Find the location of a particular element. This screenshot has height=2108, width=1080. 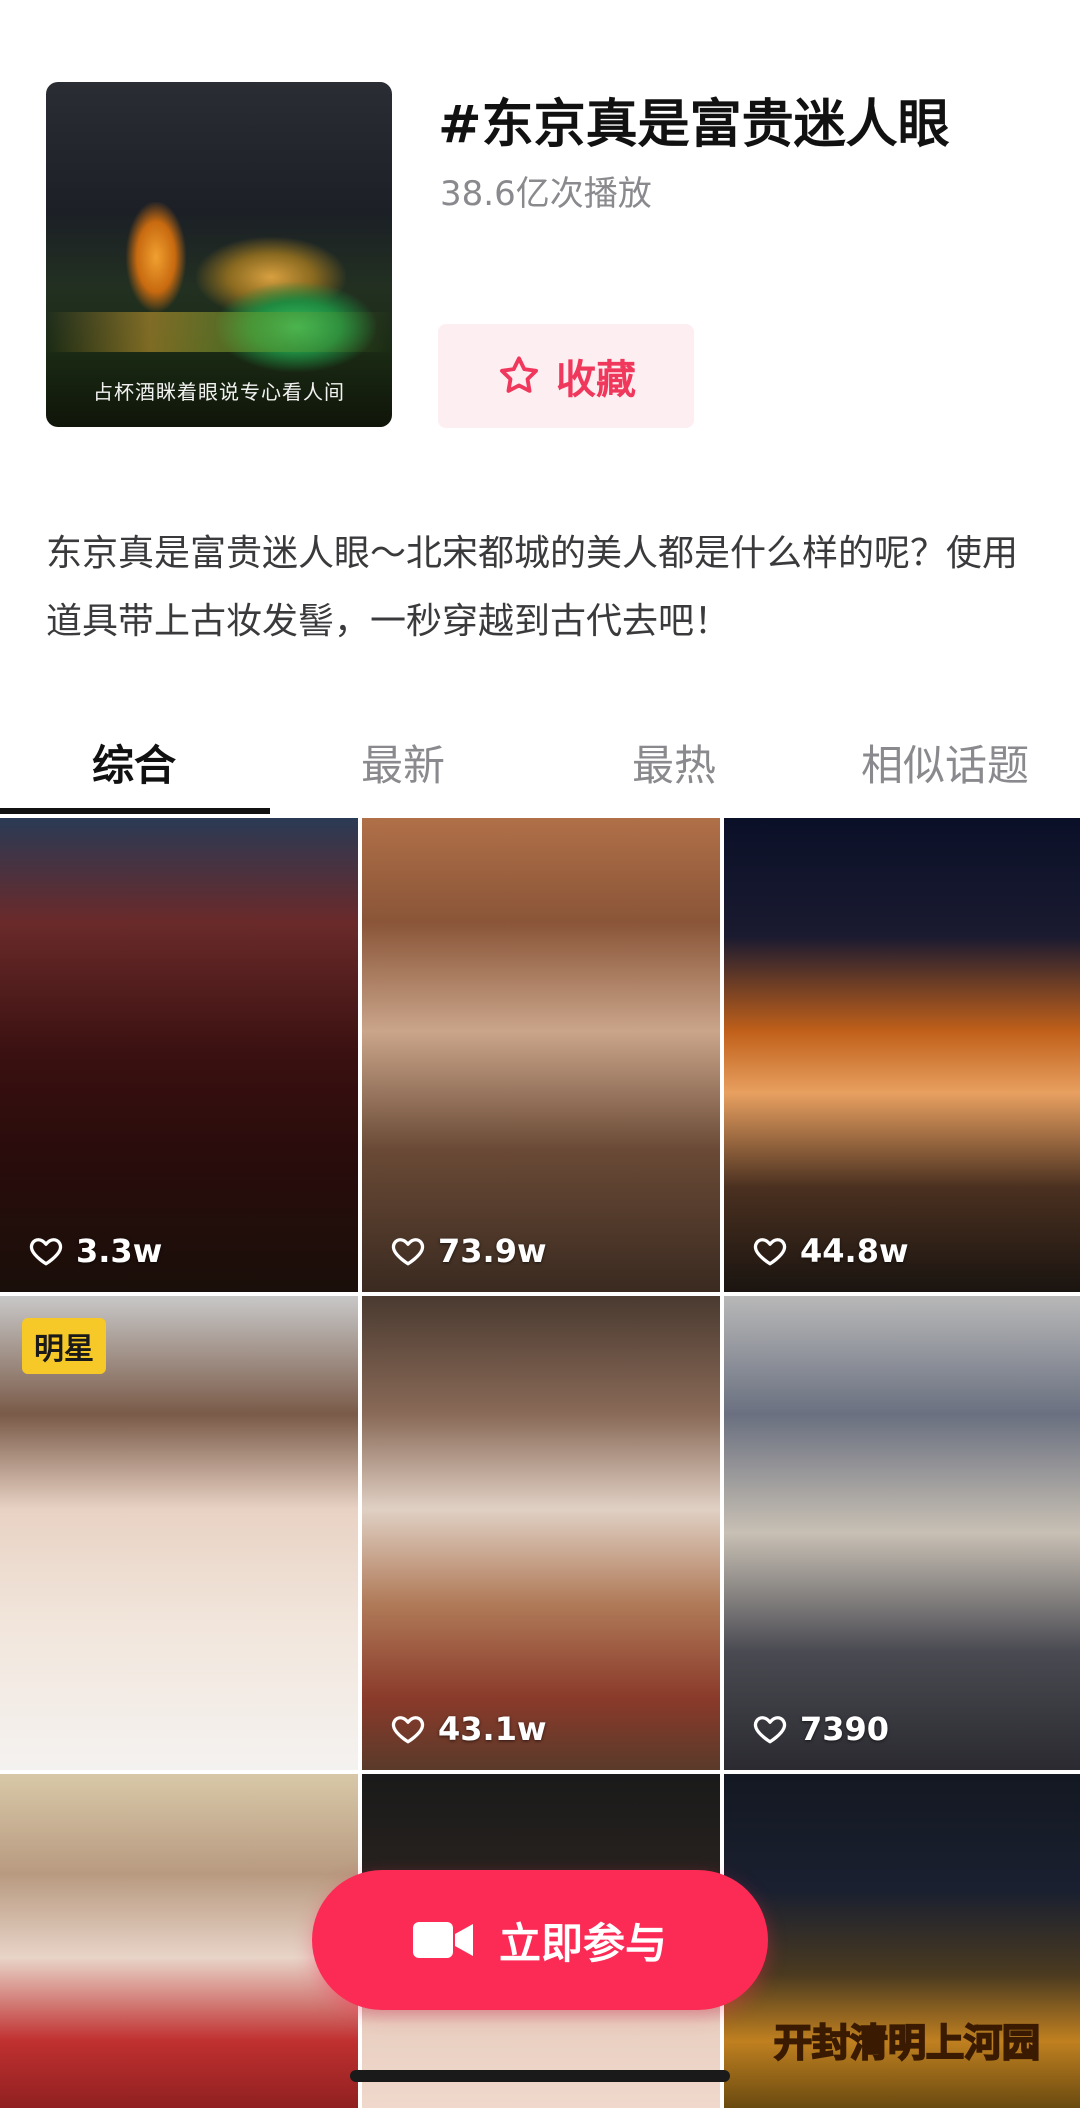

video-card: 3.3w is located at coordinates (179, 1055).